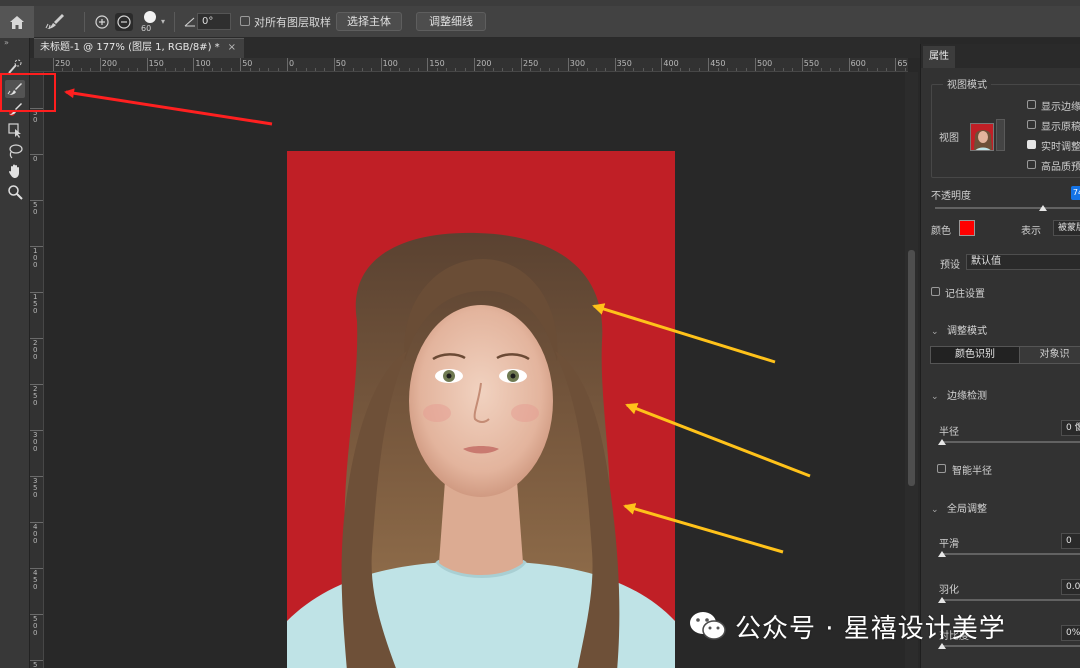 The height and width of the screenshot is (668, 1080). What do you see at coordinates (1075, 193) in the screenshot?
I see `opacity-value: 74` at bounding box center [1075, 193].